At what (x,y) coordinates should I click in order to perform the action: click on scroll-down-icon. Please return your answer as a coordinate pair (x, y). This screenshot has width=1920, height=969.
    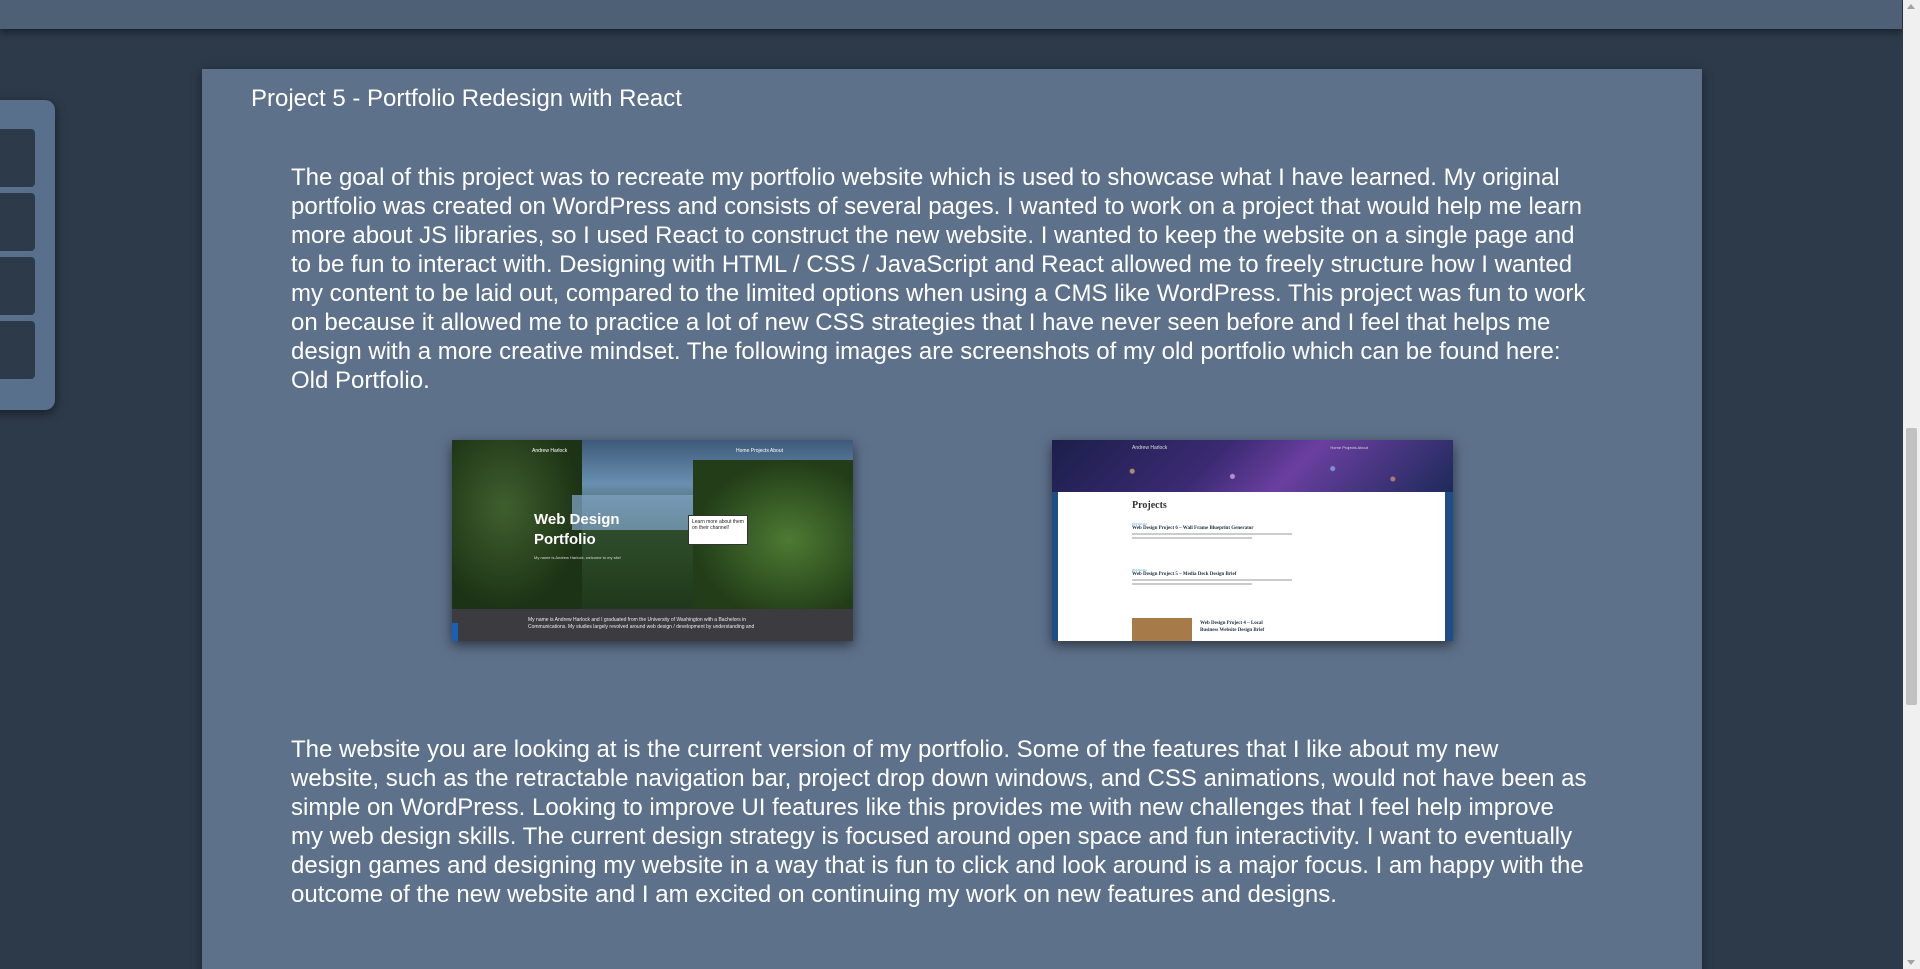
    Looking at the image, I should click on (1911, 962).